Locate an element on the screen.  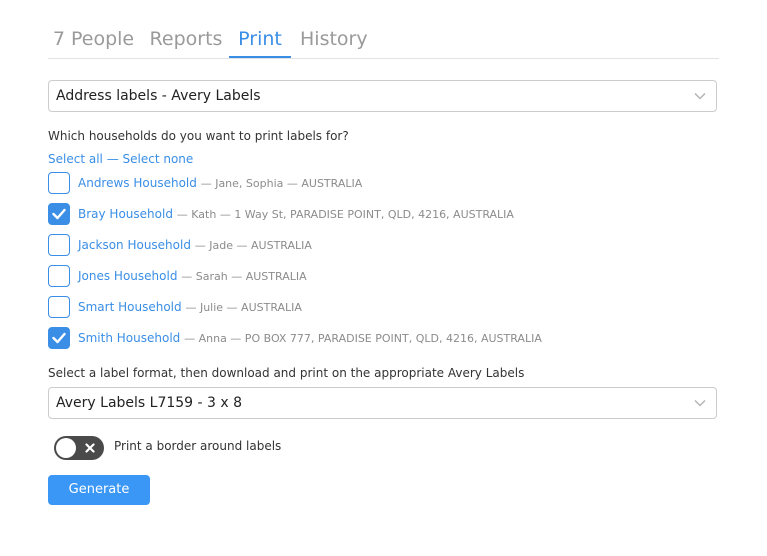
toggle-knob is located at coordinates (66, 448).